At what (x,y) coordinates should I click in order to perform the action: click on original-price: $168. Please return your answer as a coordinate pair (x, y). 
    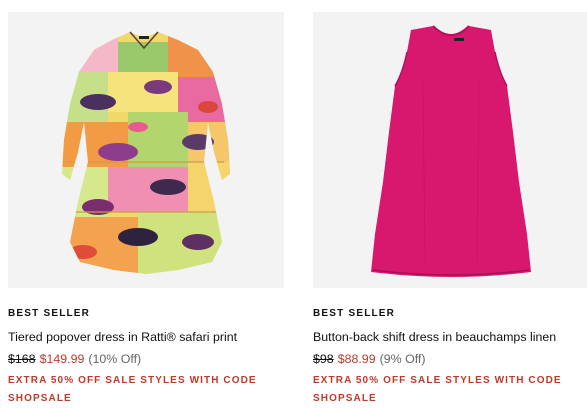
    Looking at the image, I should click on (22, 359).